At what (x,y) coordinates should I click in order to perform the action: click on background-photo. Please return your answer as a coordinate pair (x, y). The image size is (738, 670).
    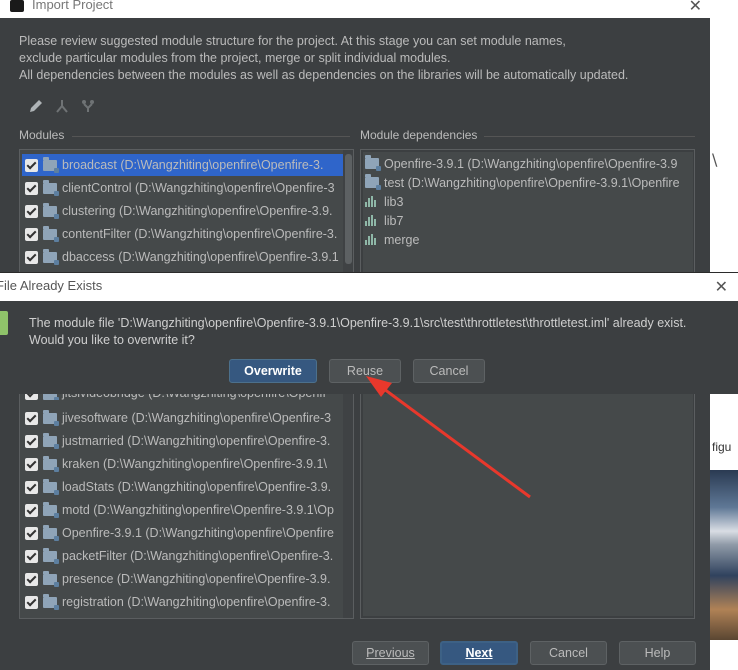
    Looking at the image, I should click on (724, 555).